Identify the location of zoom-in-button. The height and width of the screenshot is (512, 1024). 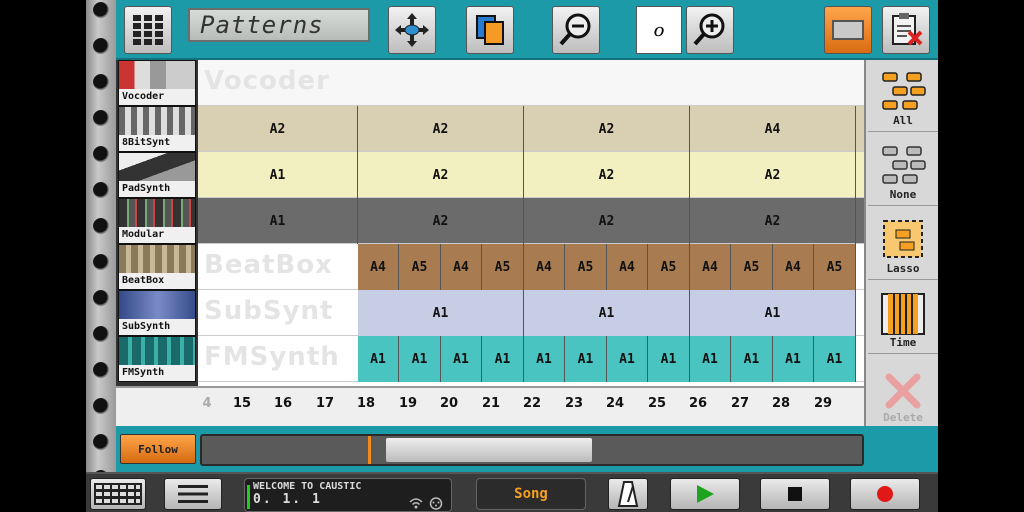
(710, 30).